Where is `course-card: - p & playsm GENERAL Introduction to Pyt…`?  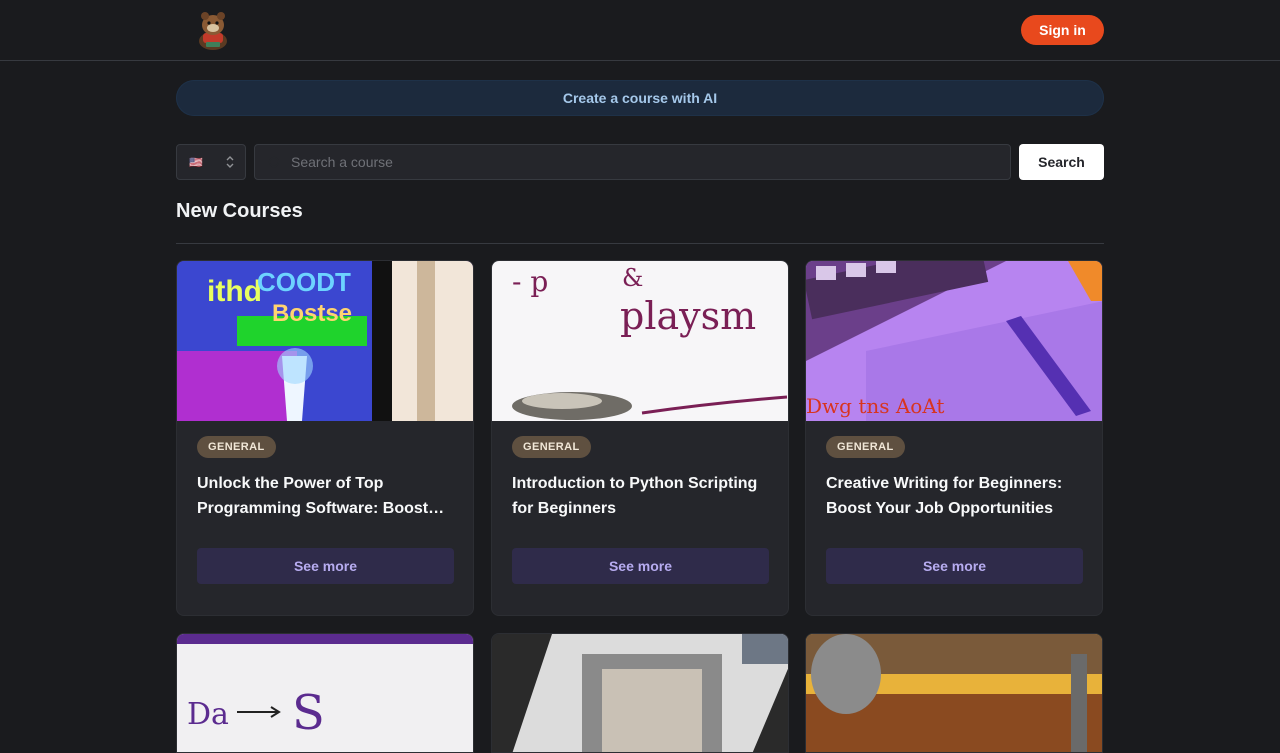 course-card: - p & playsm GENERAL Introduction to Pyt… is located at coordinates (640, 438).